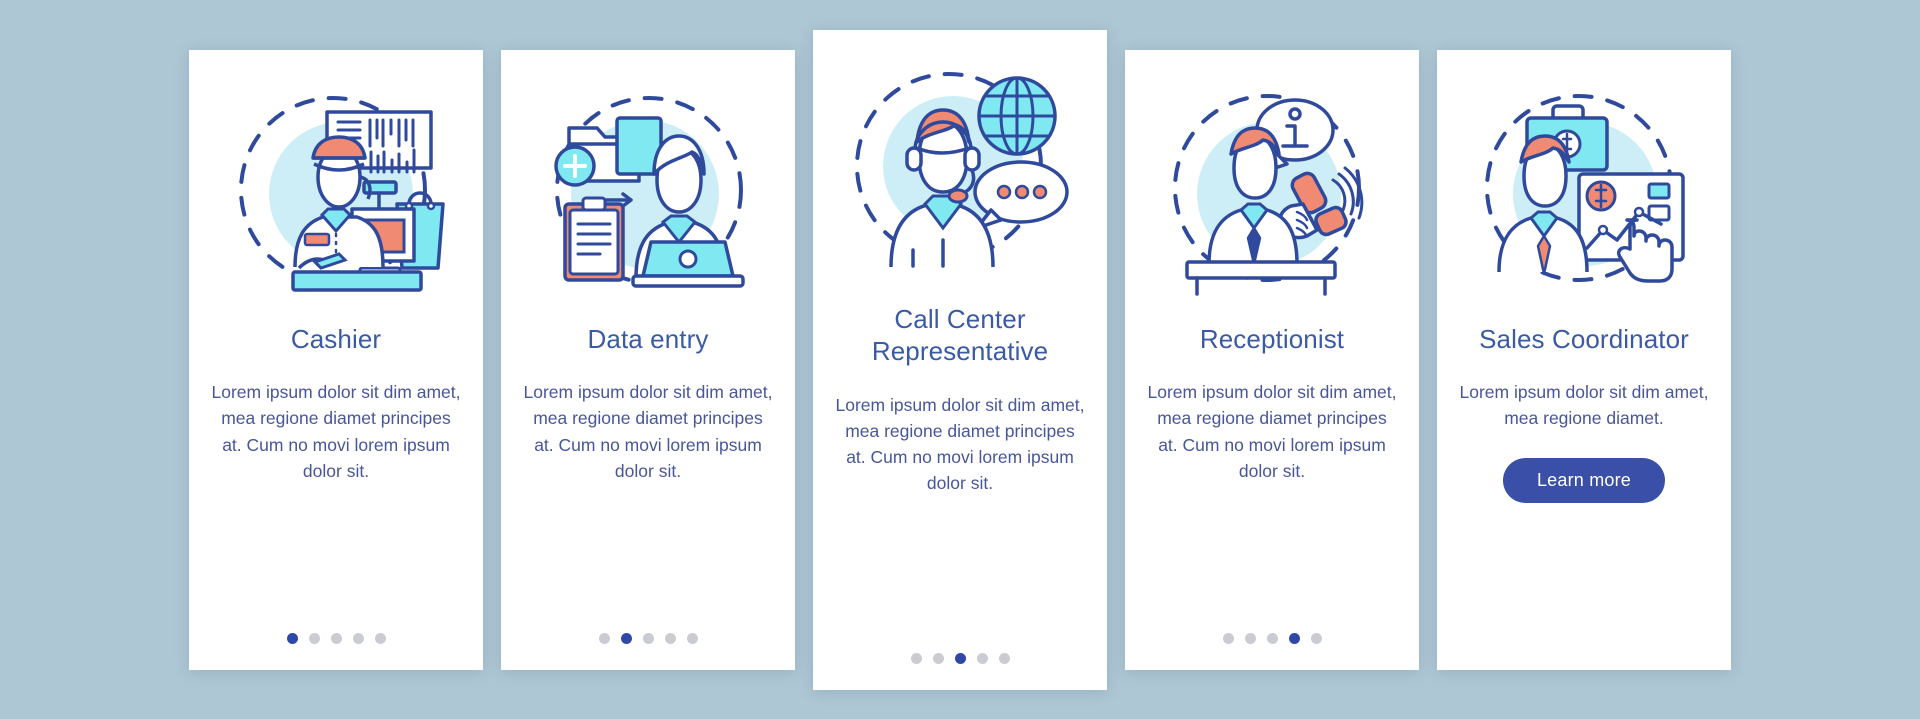 The width and height of the screenshot is (1920, 719). I want to click on card-title: Data entry, so click(648, 338).